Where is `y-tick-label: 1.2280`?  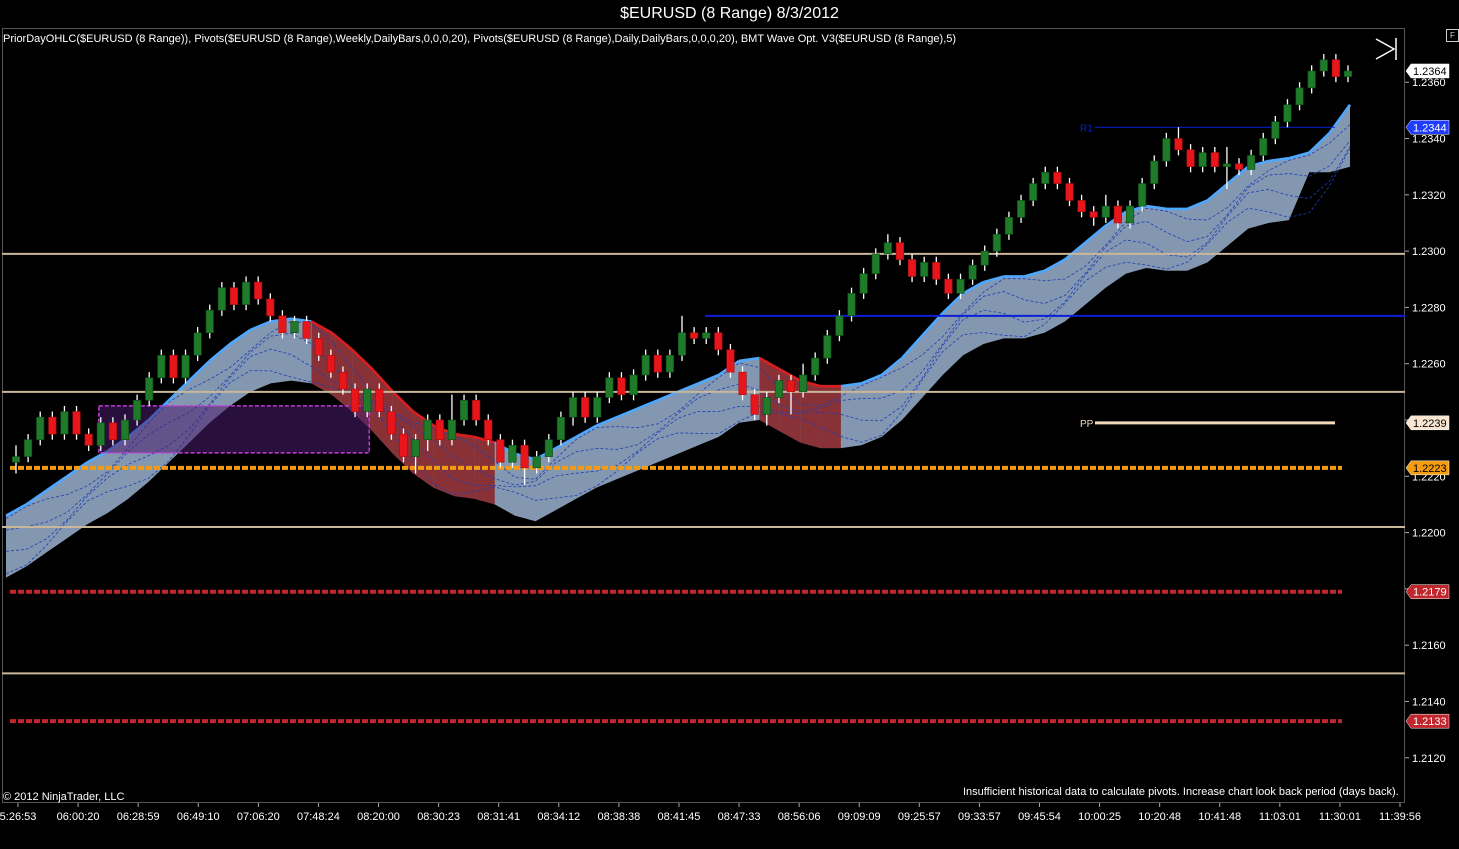
y-tick-label: 1.2280 is located at coordinates (1429, 308).